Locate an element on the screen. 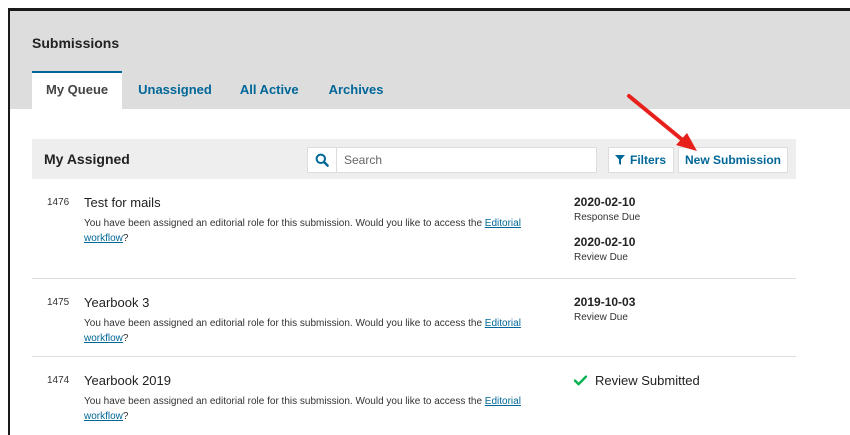 The height and width of the screenshot is (435, 850). tab-my-queue: My Queue is located at coordinates (77, 90).